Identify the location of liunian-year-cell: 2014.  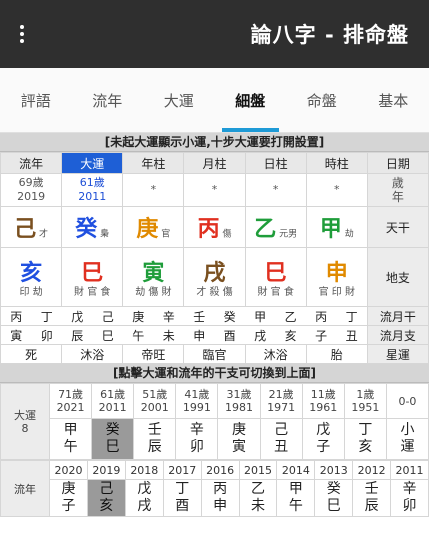
(296, 470).